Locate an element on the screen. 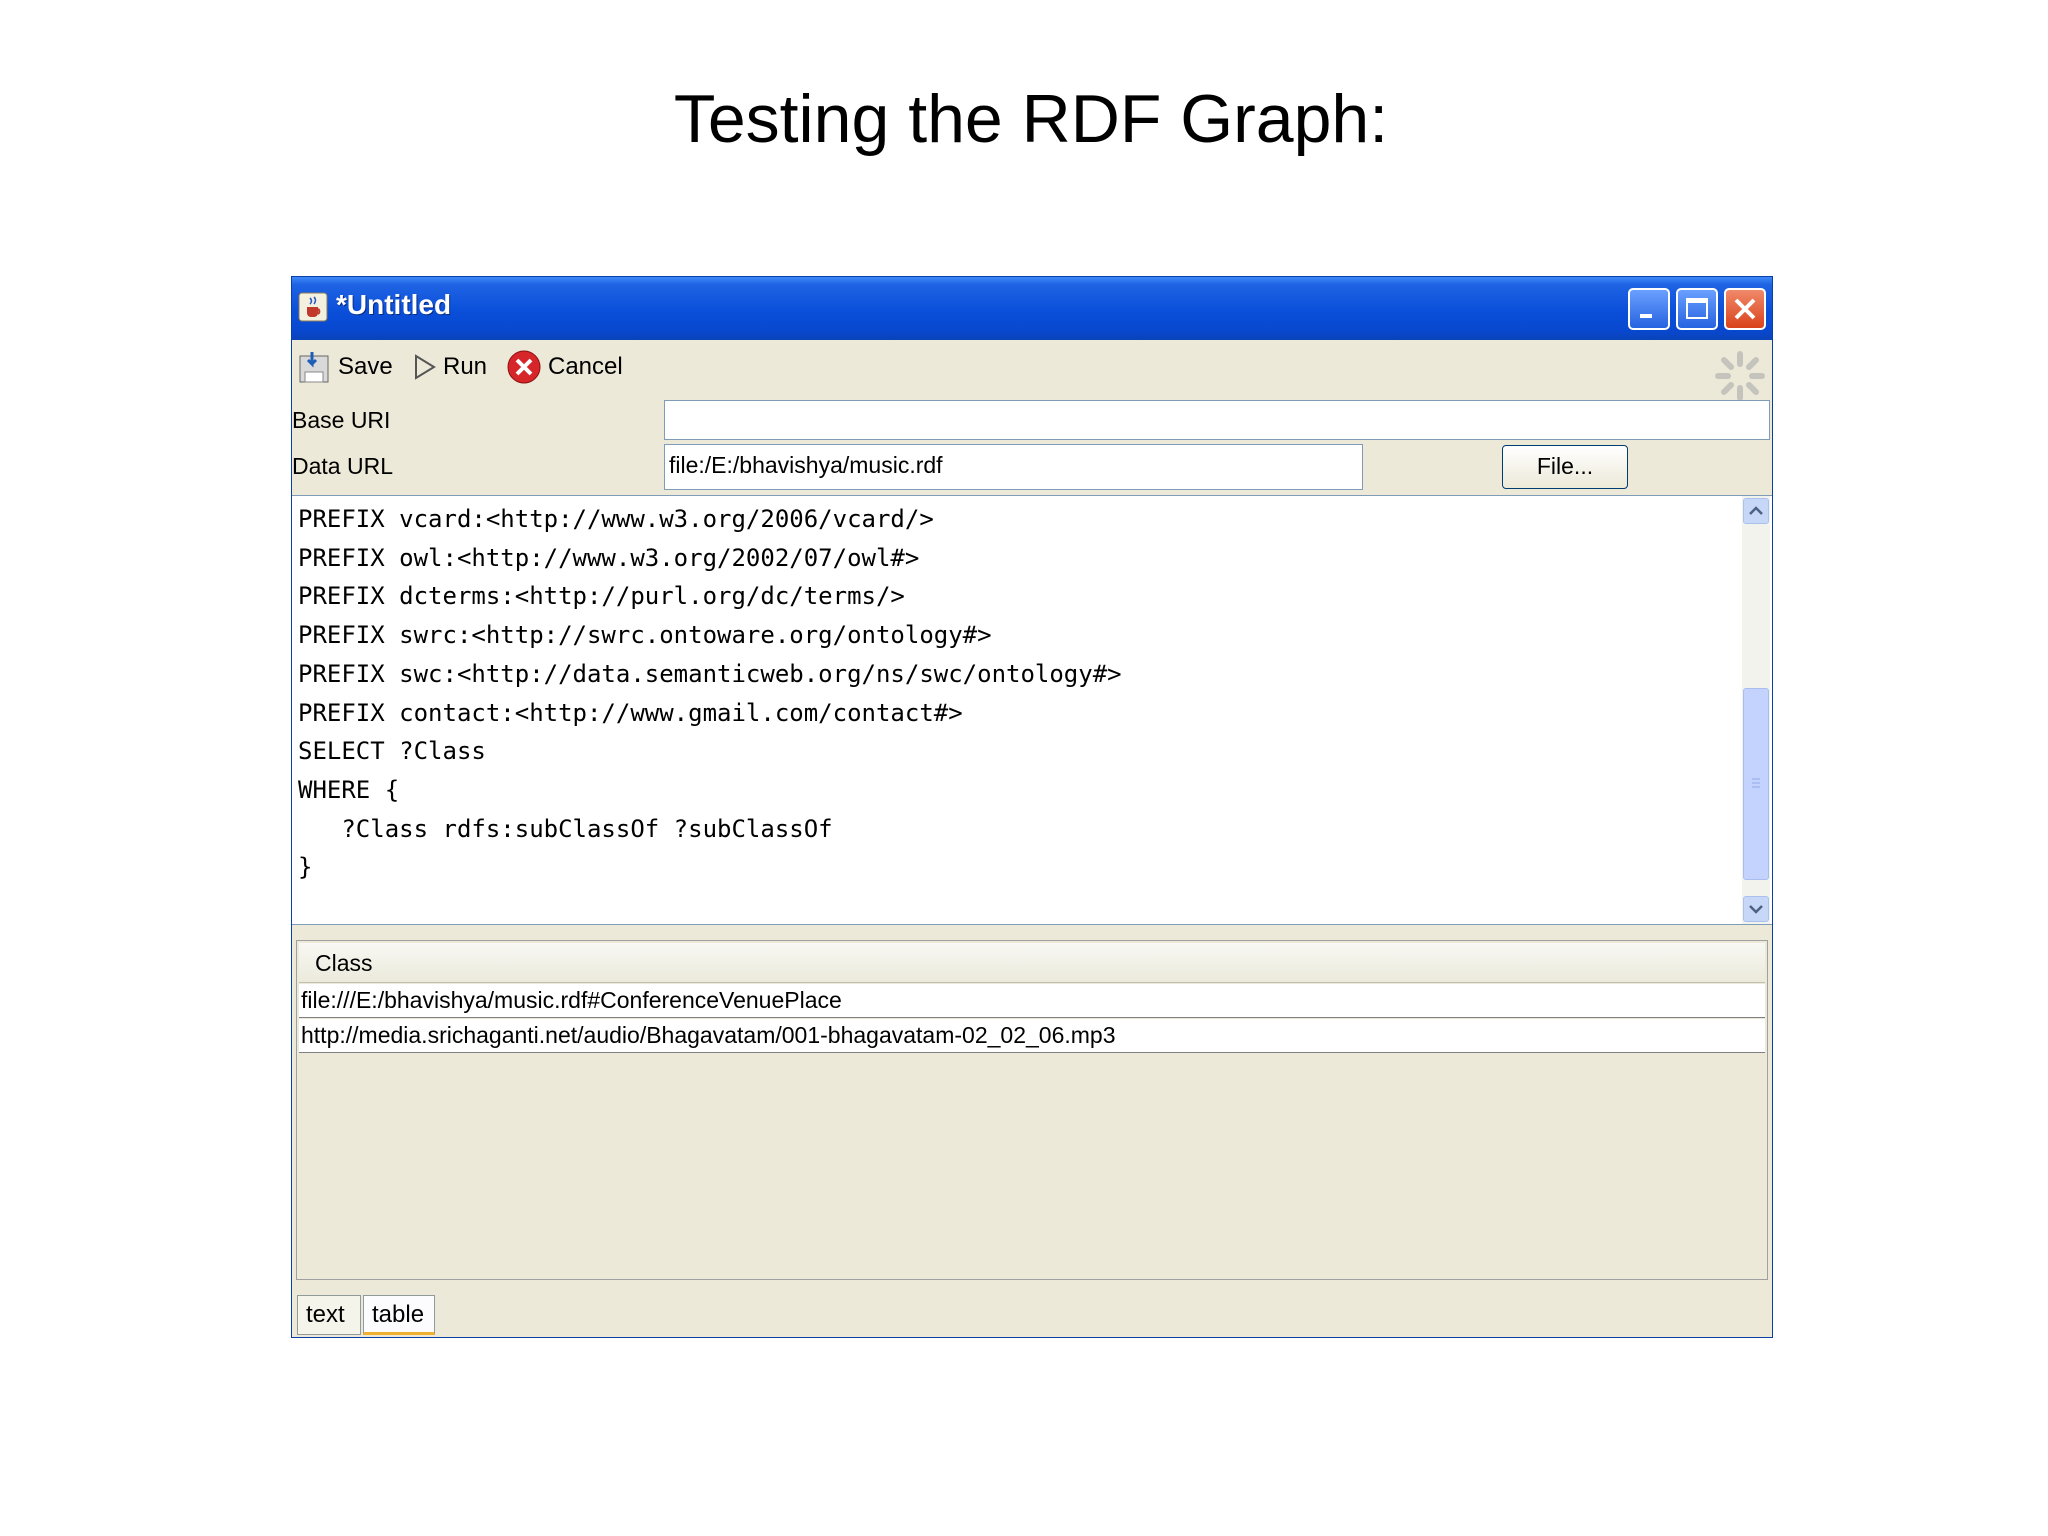 The height and width of the screenshot is (1536, 2048). save-button: Save is located at coordinates (345, 367).